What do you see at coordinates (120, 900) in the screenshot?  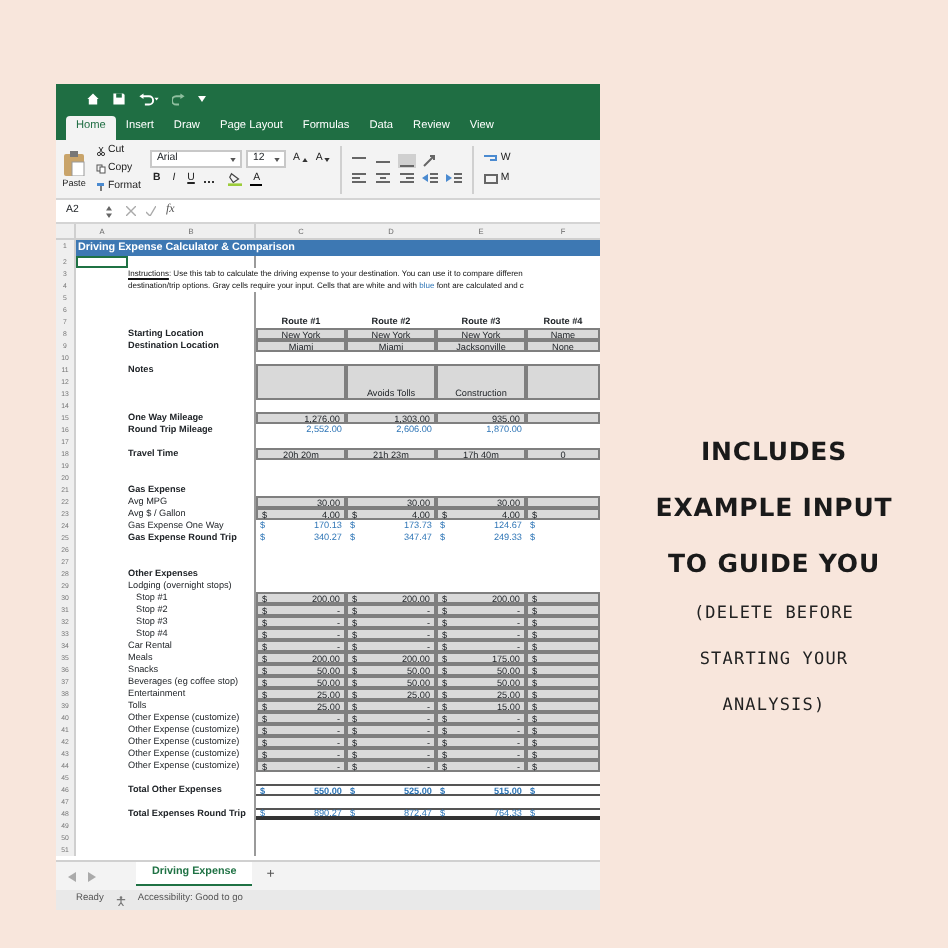 I see `accessibility-icon` at bounding box center [120, 900].